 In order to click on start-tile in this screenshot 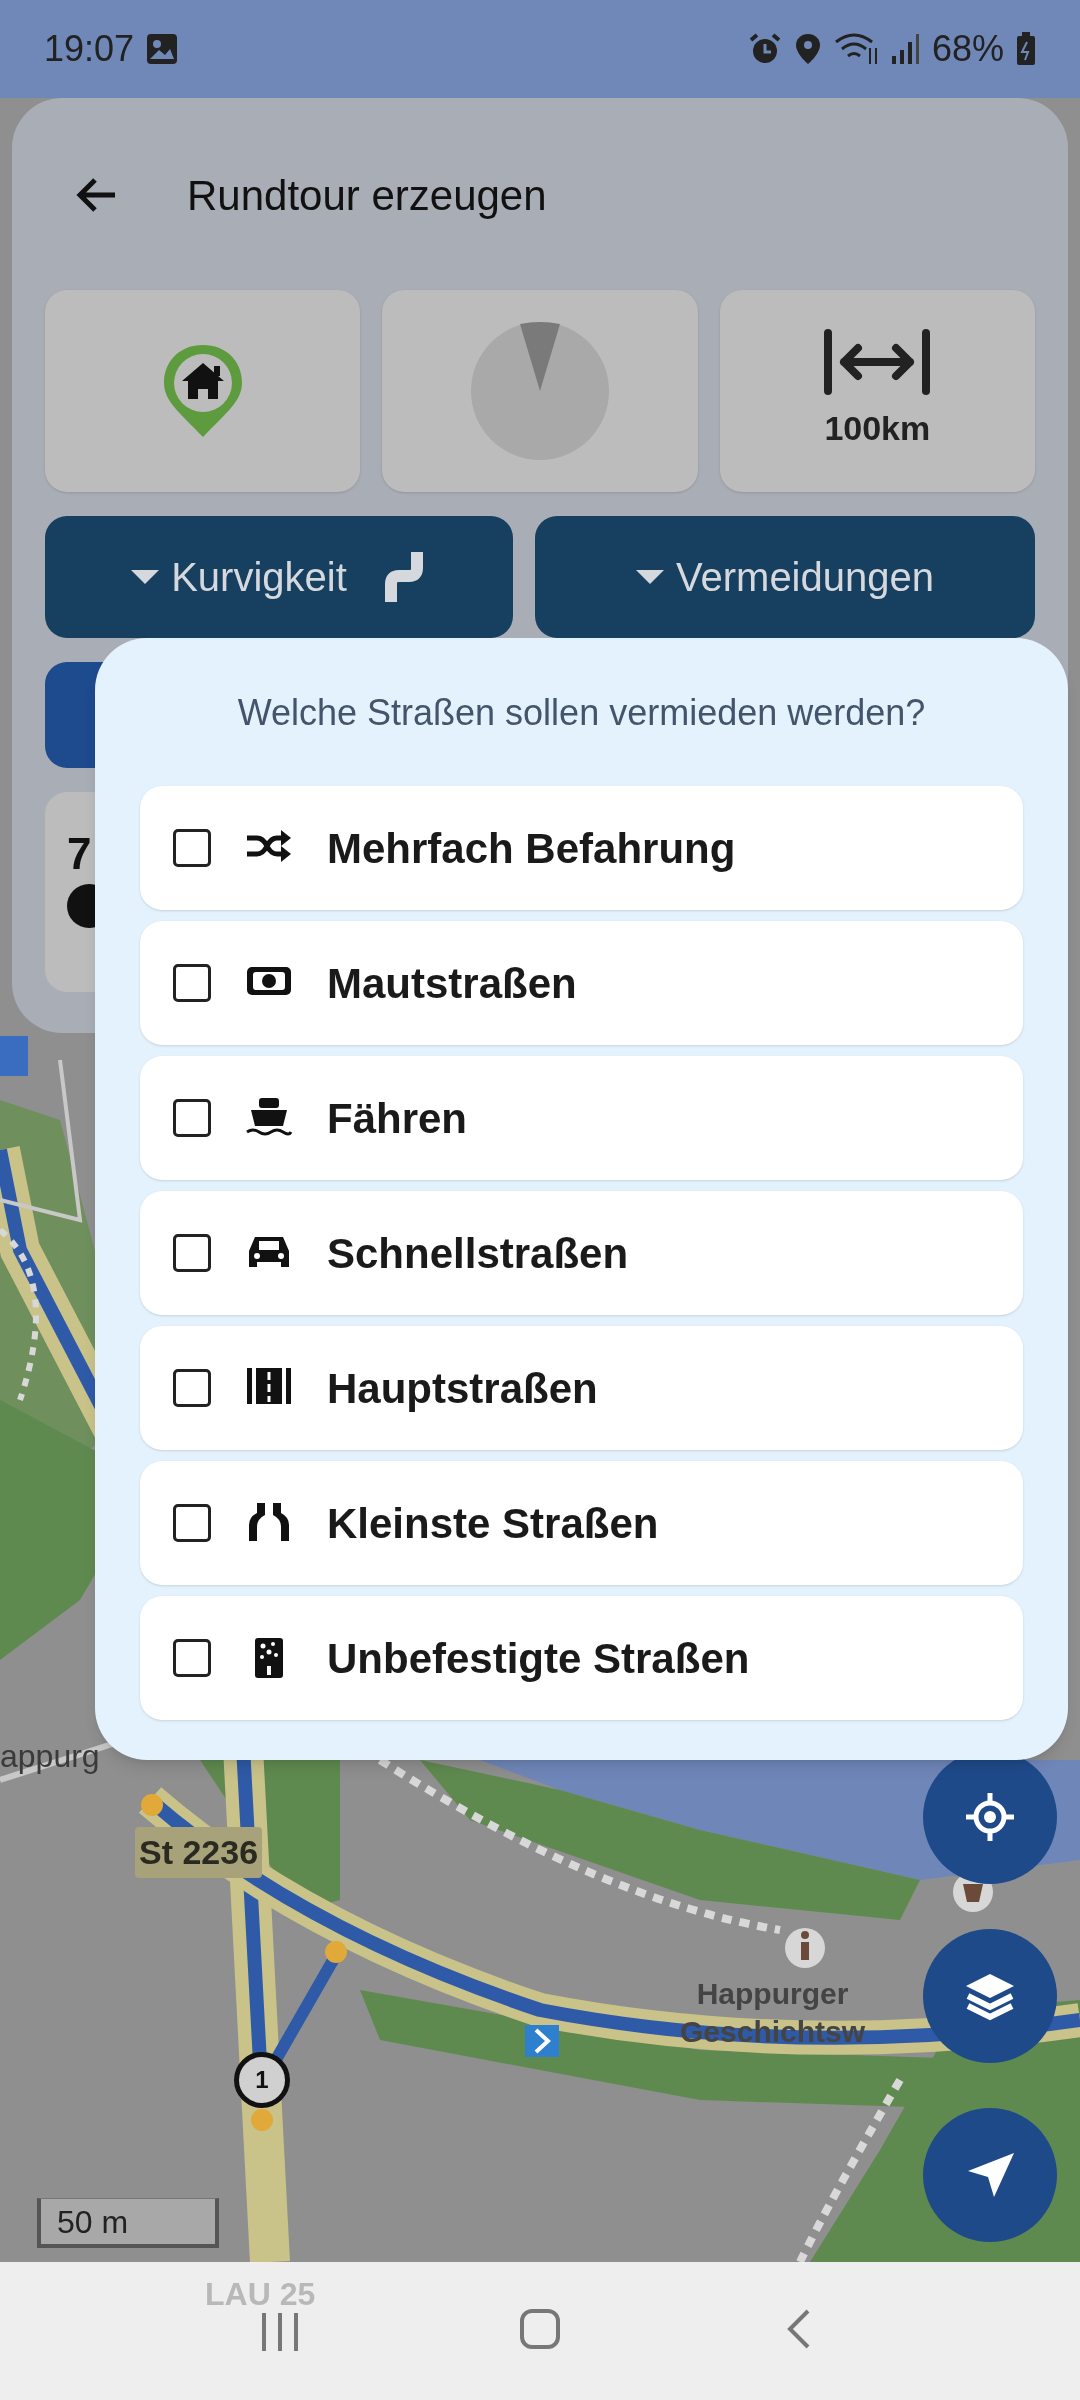, I will do `click(203, 391)`.